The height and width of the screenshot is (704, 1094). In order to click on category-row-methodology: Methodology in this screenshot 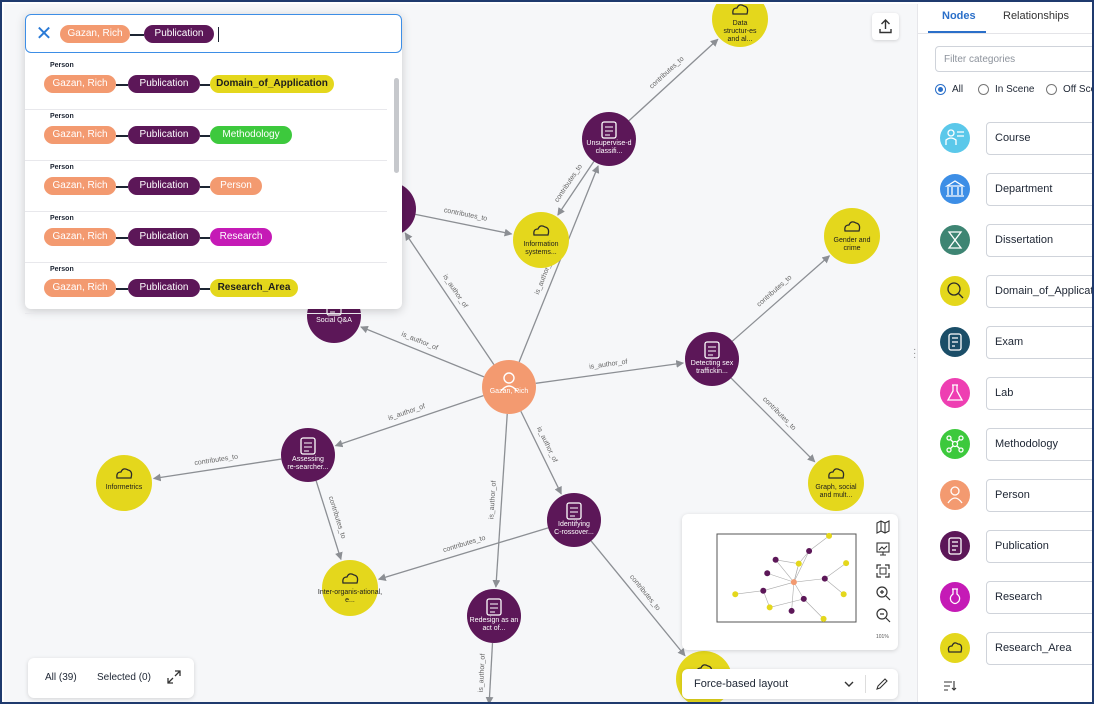, I will do `click(1005, 451)`.